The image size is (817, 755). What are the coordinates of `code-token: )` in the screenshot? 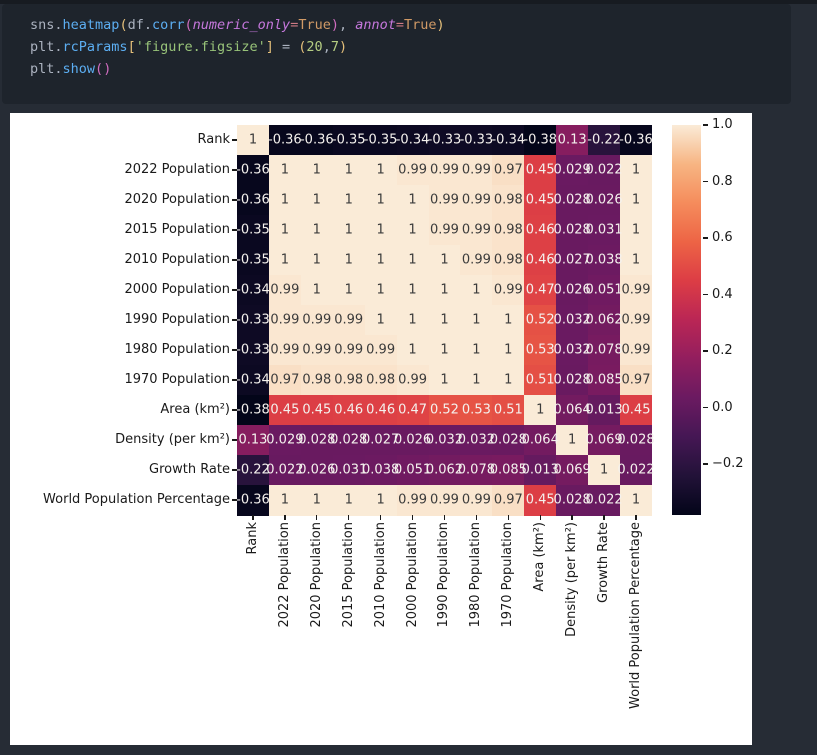 It's located at (440, 25).